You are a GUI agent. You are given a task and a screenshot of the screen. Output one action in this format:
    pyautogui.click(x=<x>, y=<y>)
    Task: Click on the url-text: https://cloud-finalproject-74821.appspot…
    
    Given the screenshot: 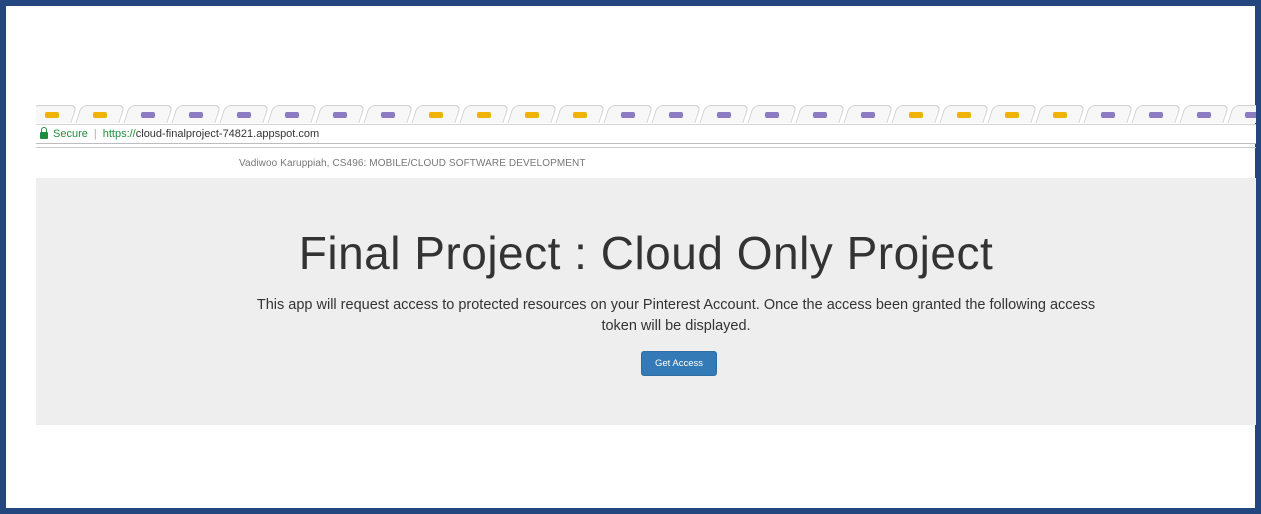 What is the action you would take?
    pyautogui.click(x=211, y=134)
    